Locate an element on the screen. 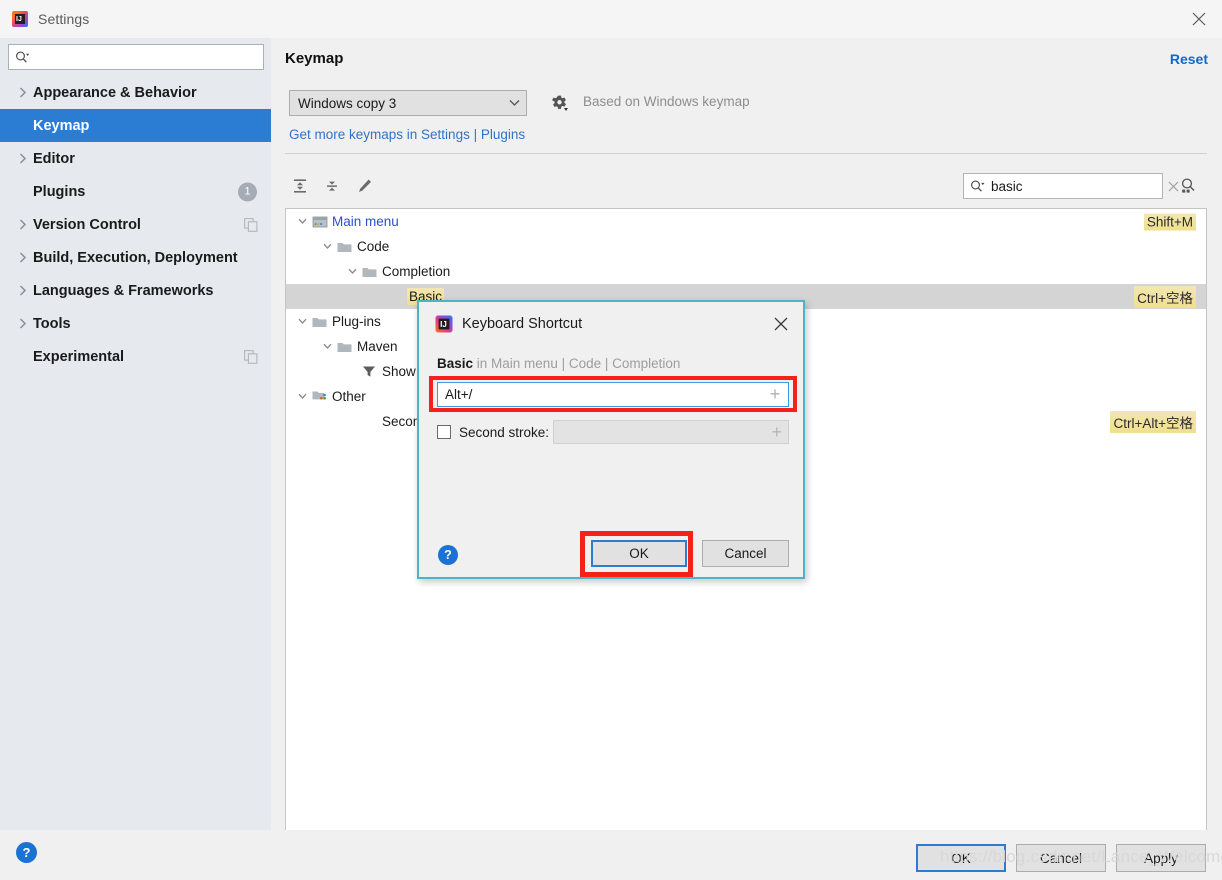  keymap-tree-toolbar is located at coordinates (746, 186).